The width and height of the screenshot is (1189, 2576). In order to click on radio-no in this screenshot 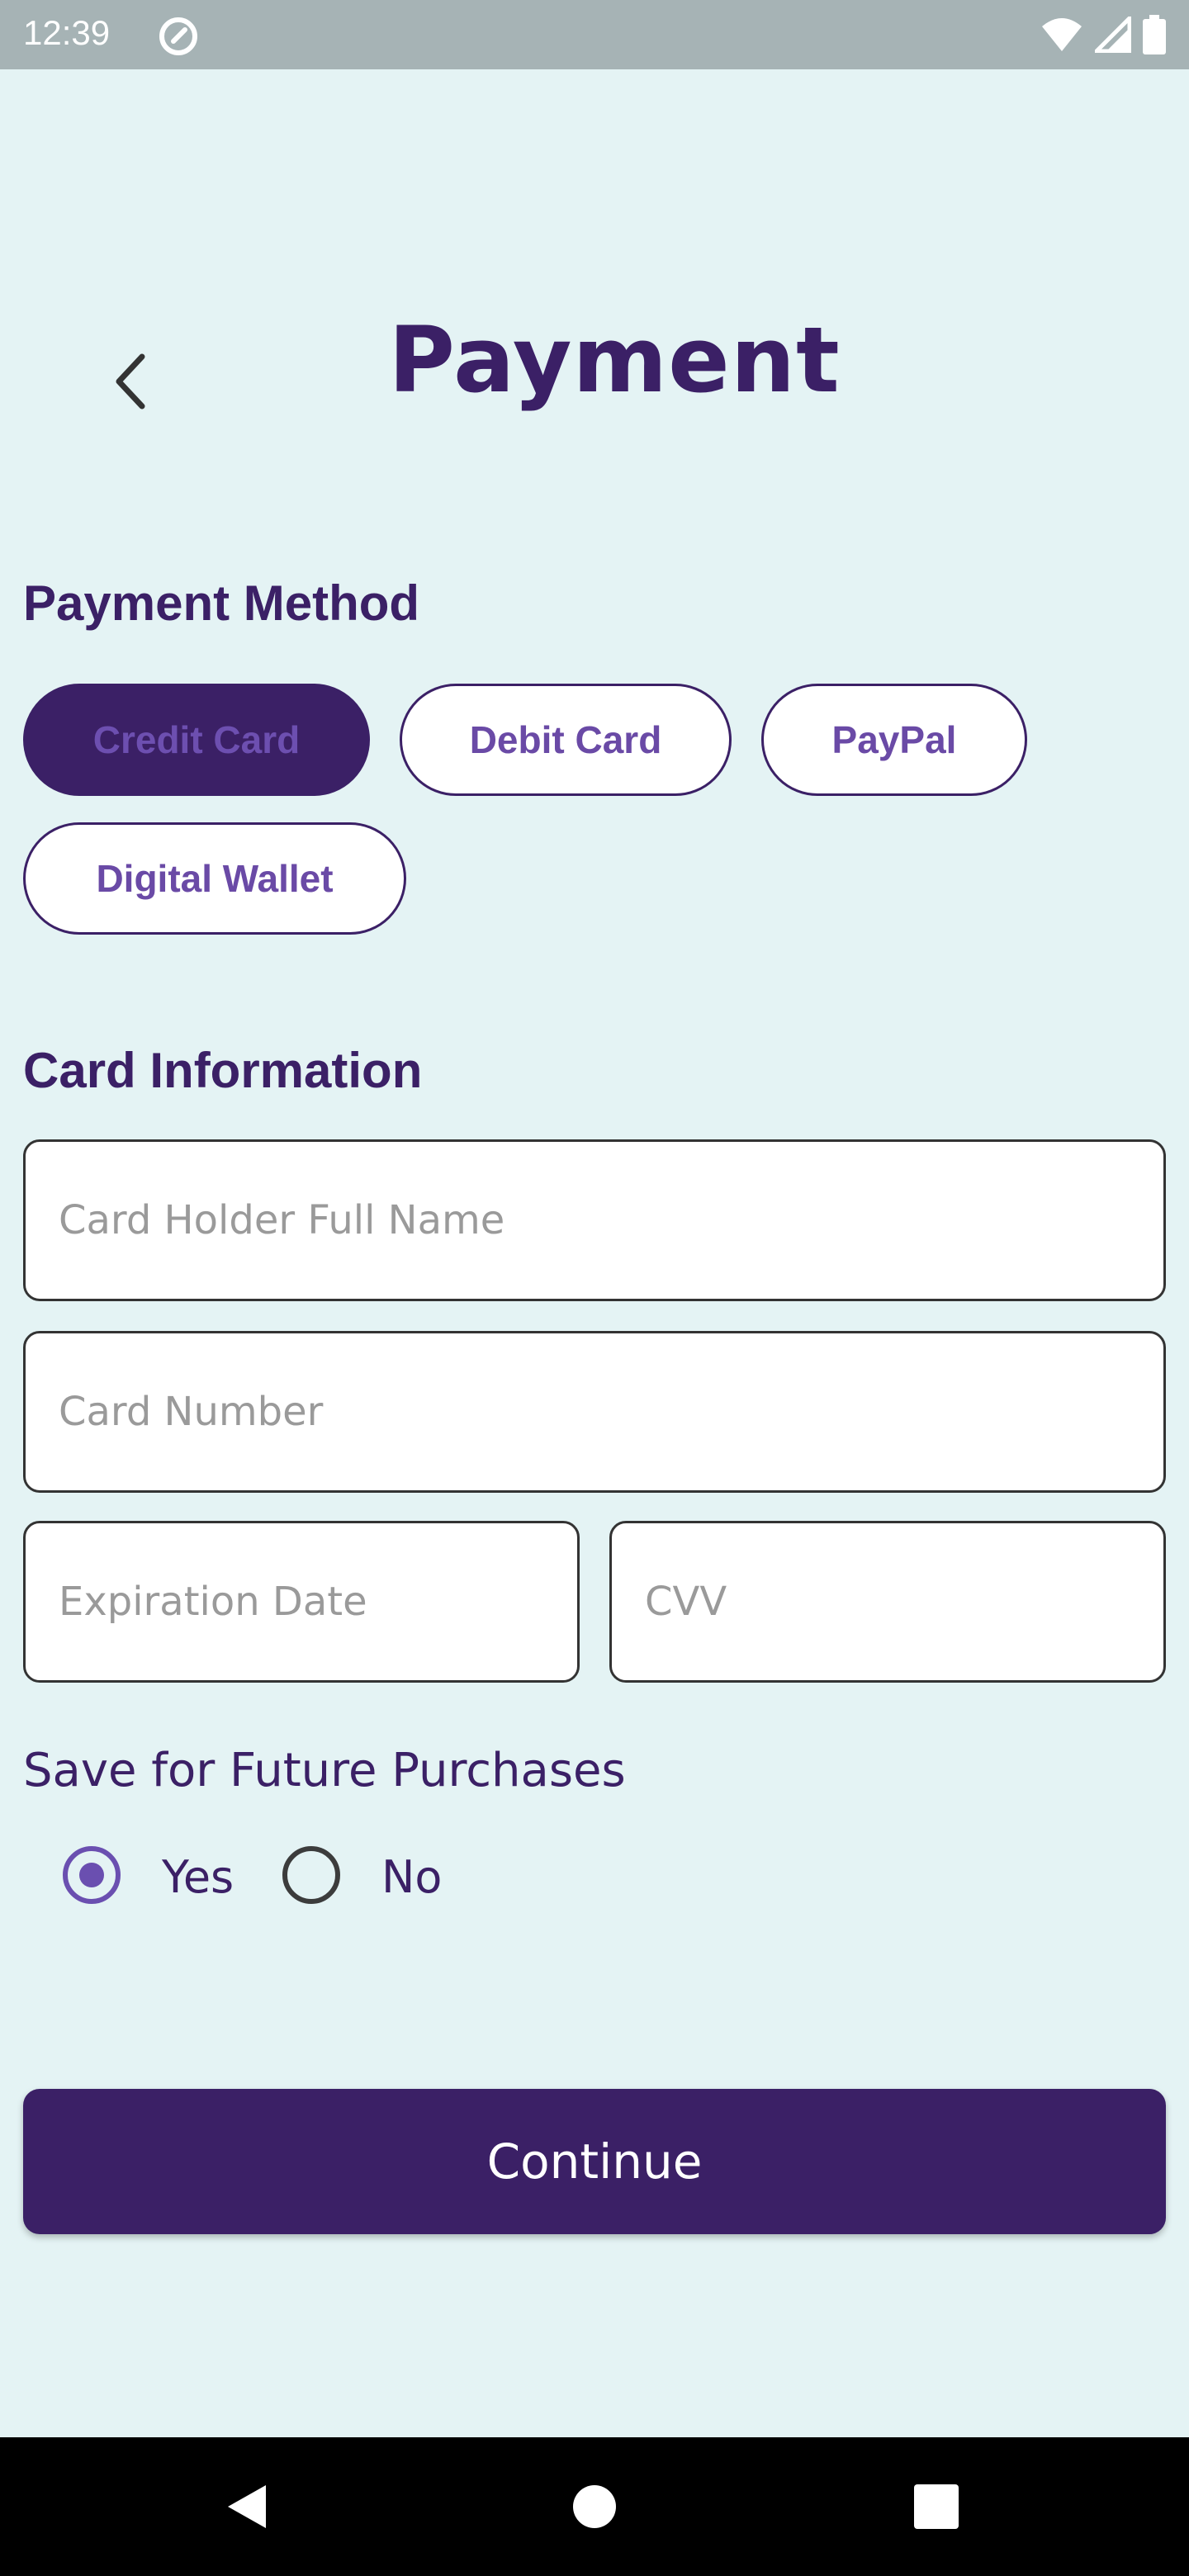, I will do `click(311, 1875)`.